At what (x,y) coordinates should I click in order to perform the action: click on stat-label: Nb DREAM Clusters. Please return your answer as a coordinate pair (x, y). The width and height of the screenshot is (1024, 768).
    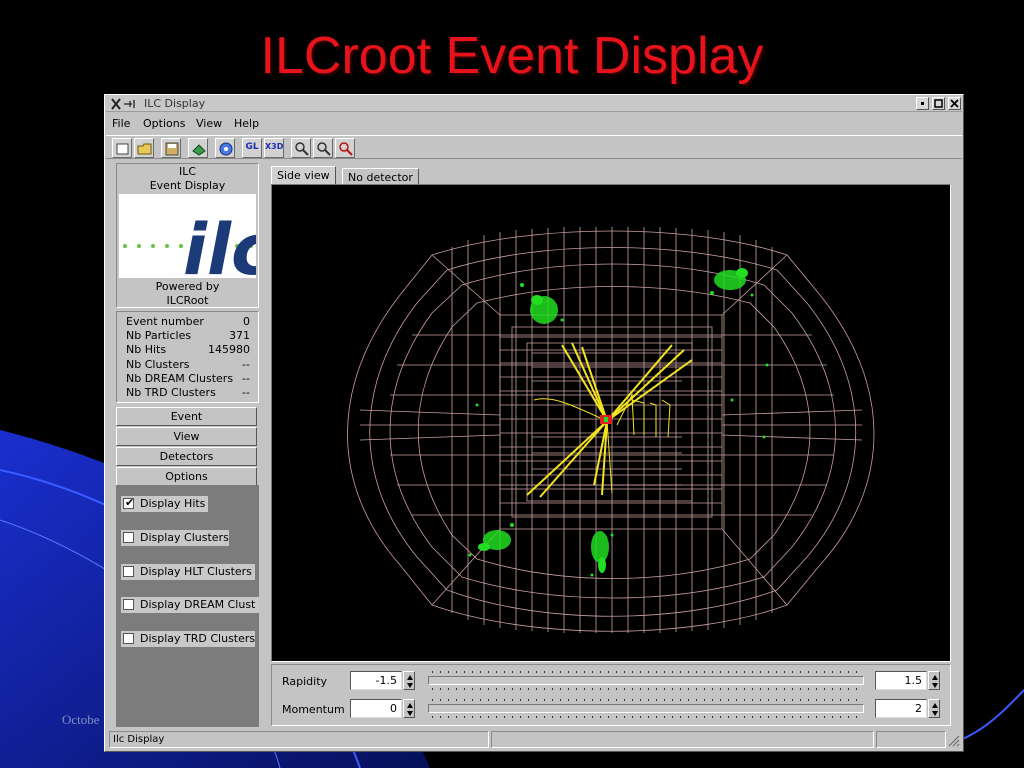
    Looking at the image, I should click on (180, 378).